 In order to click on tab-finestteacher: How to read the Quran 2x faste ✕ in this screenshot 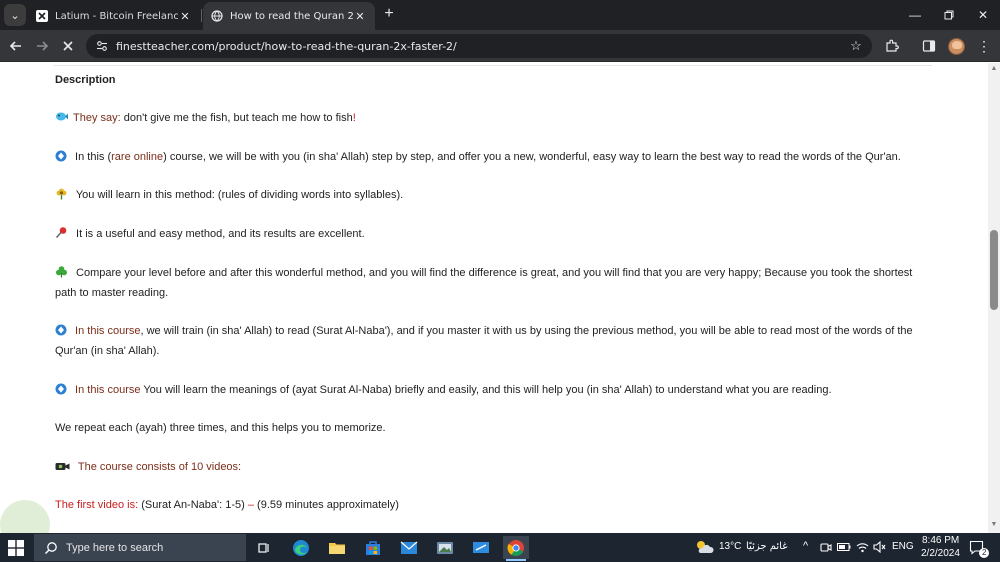, I will do `click(289, 16)`.